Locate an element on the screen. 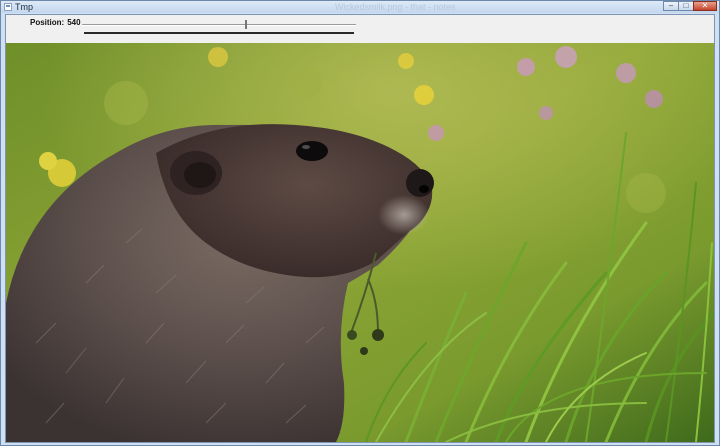 The width and height of the screenshot is (720, 446). maximize-icon: □ is located at coordinates (686, 5).